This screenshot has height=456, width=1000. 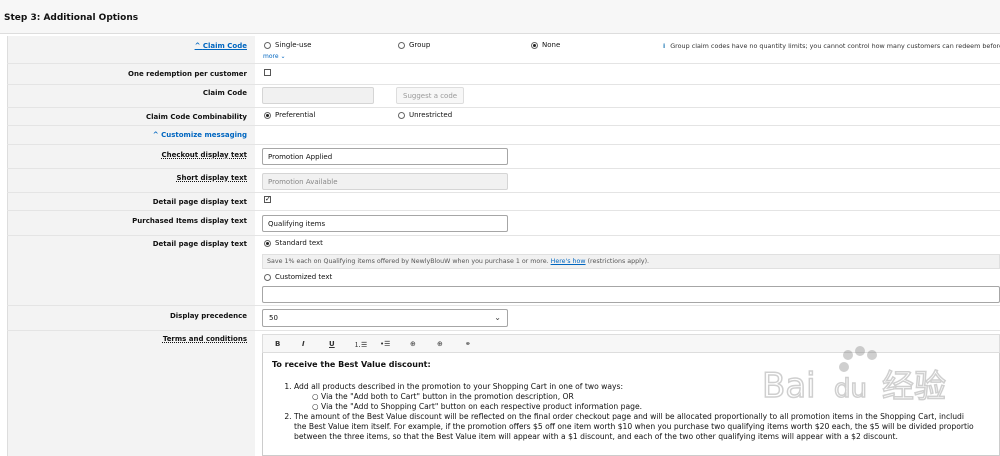 What do you see at coordinates (385, 223) in the screenshot?
I see `purchased-items-input: Qualifying items` at bounding box center [385, 223].